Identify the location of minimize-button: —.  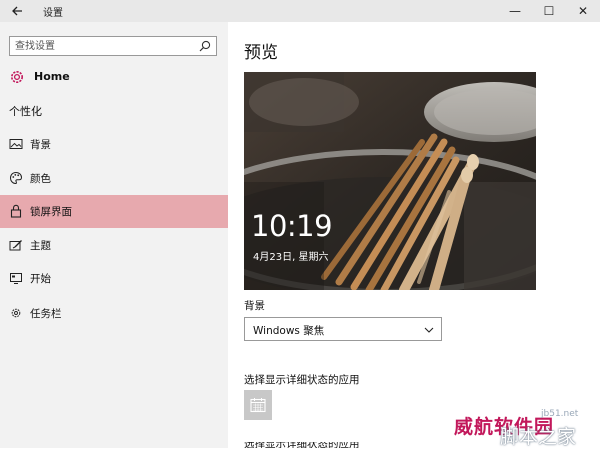
(515, 11).